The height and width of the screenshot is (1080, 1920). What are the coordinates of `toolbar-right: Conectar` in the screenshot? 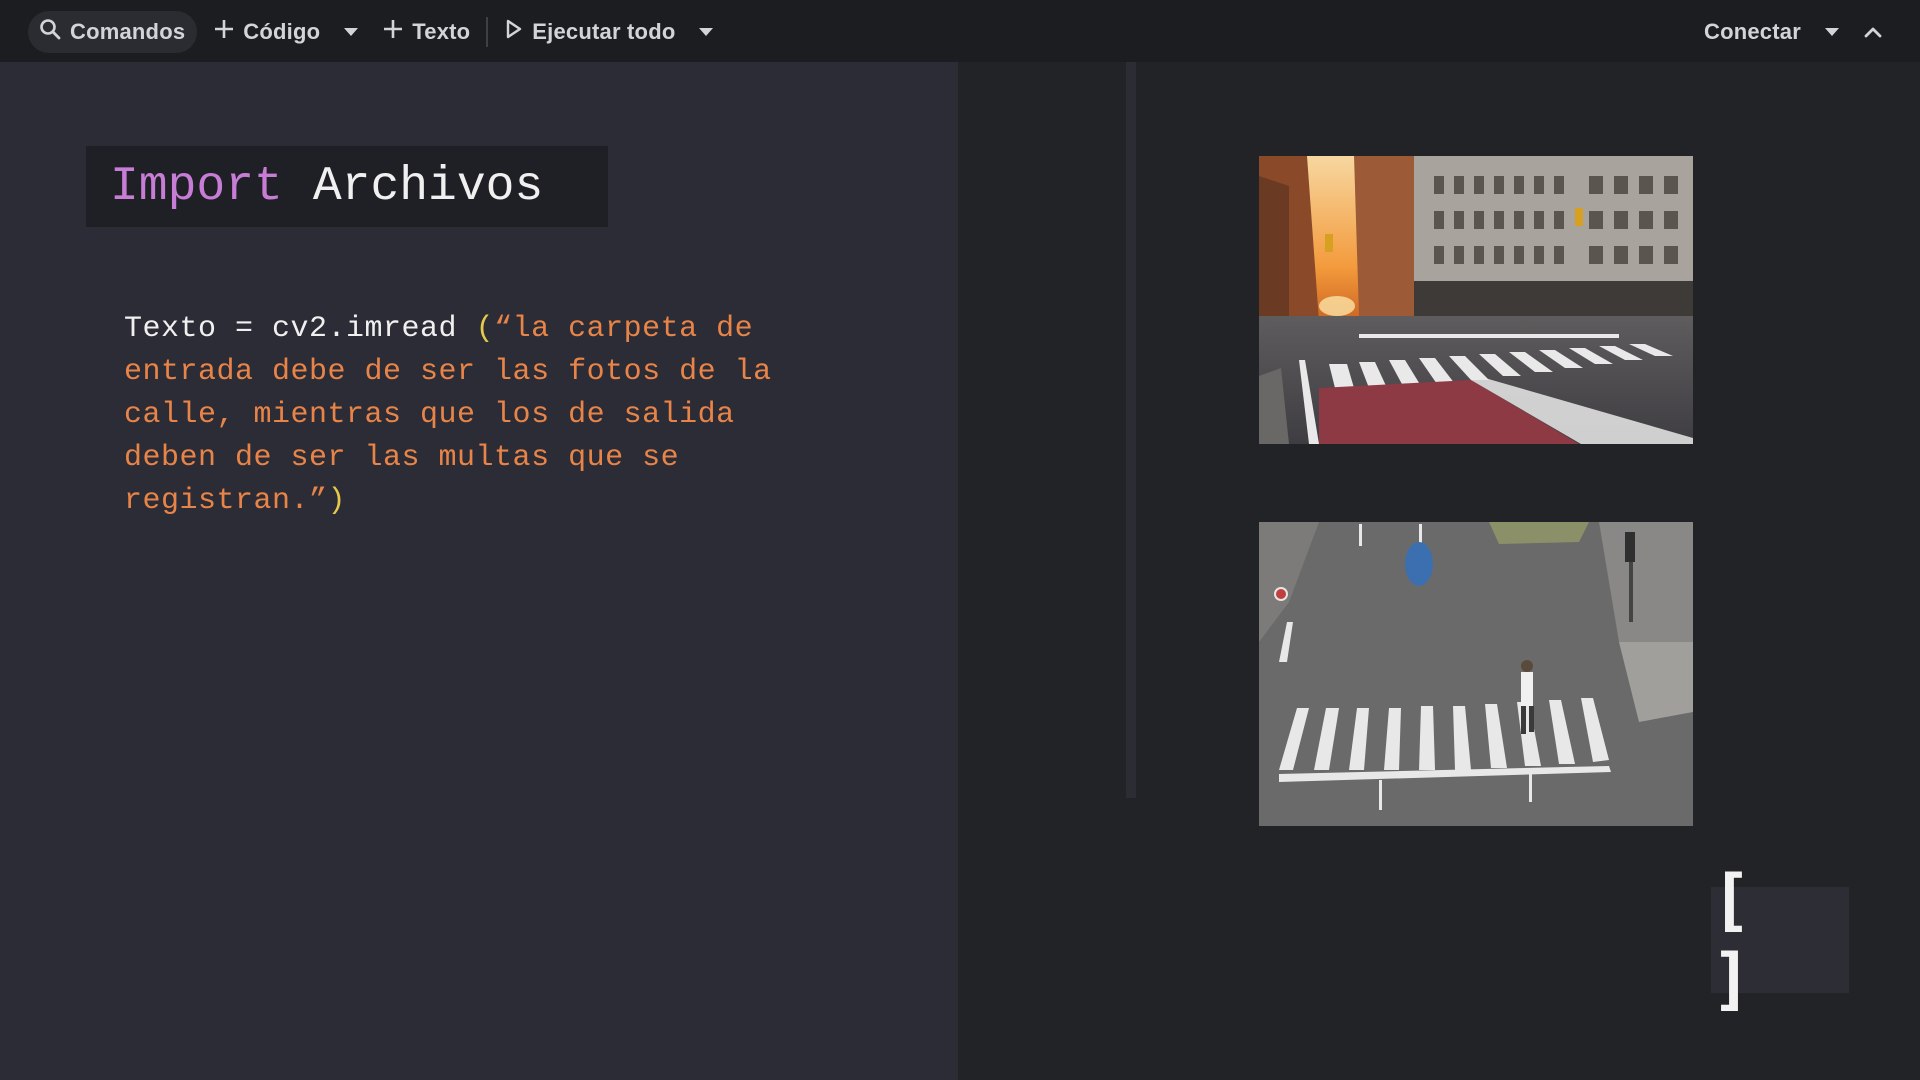 It's located at (1793, 32).